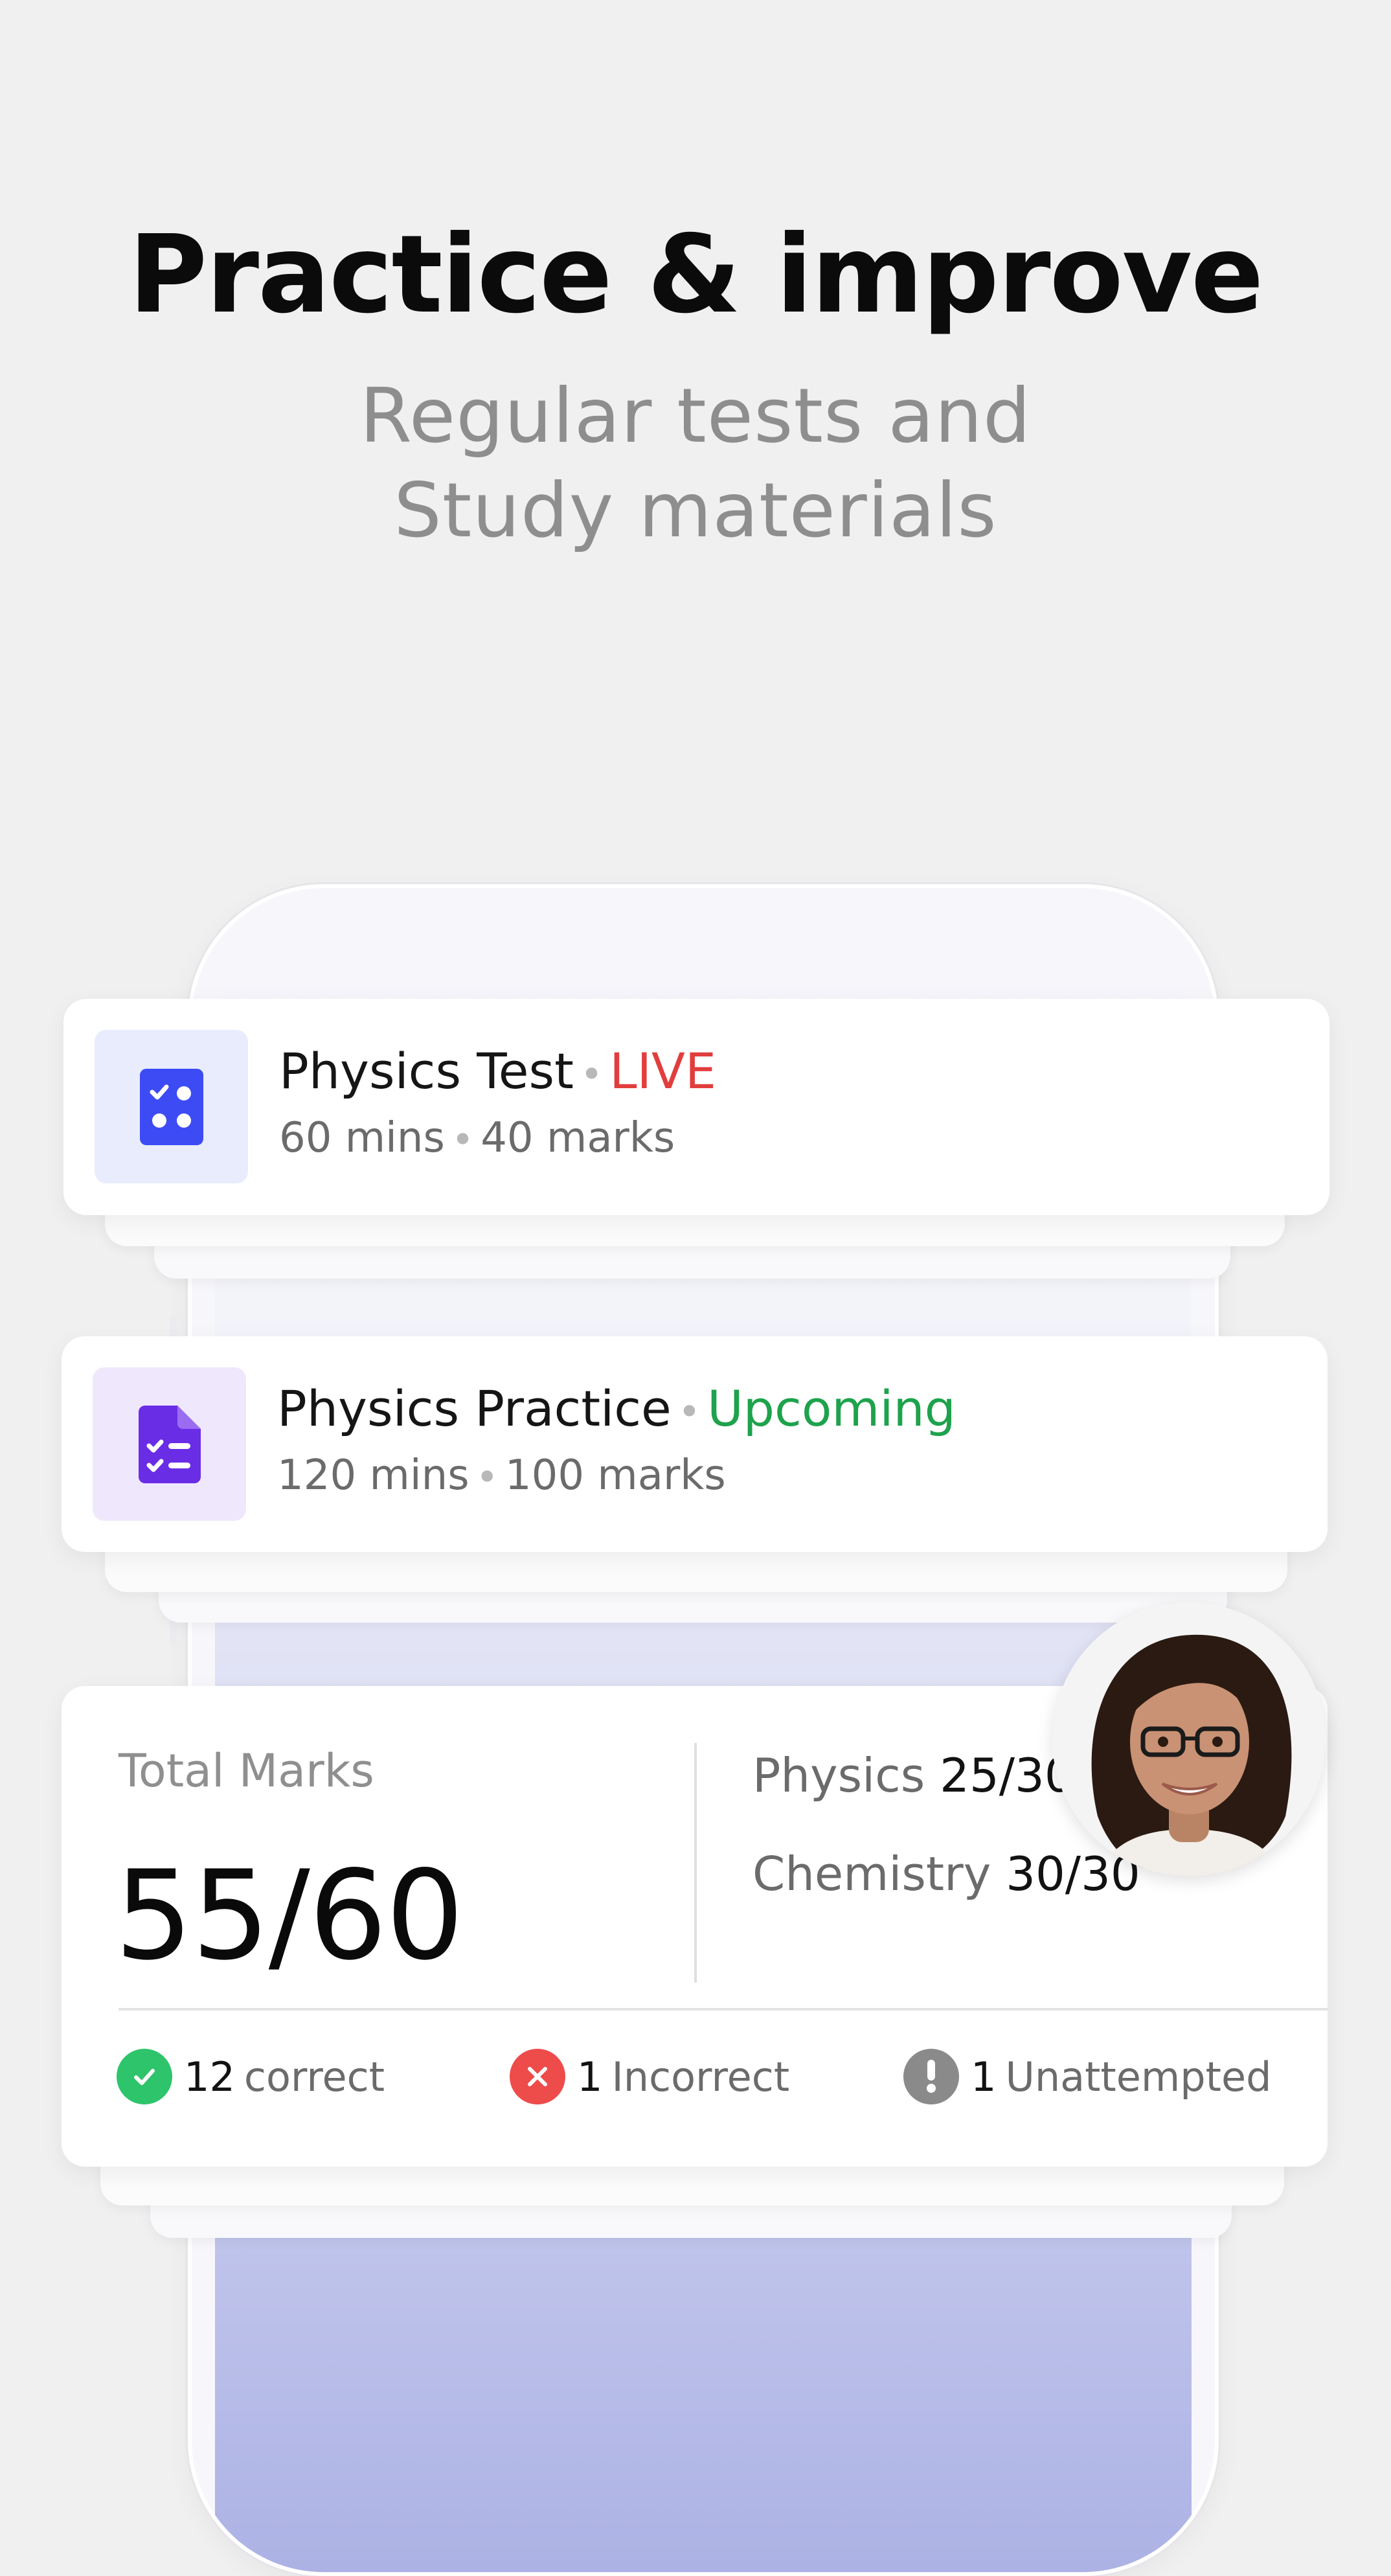  I want to click on subject-name: Chemistry, so click(871, 1874).